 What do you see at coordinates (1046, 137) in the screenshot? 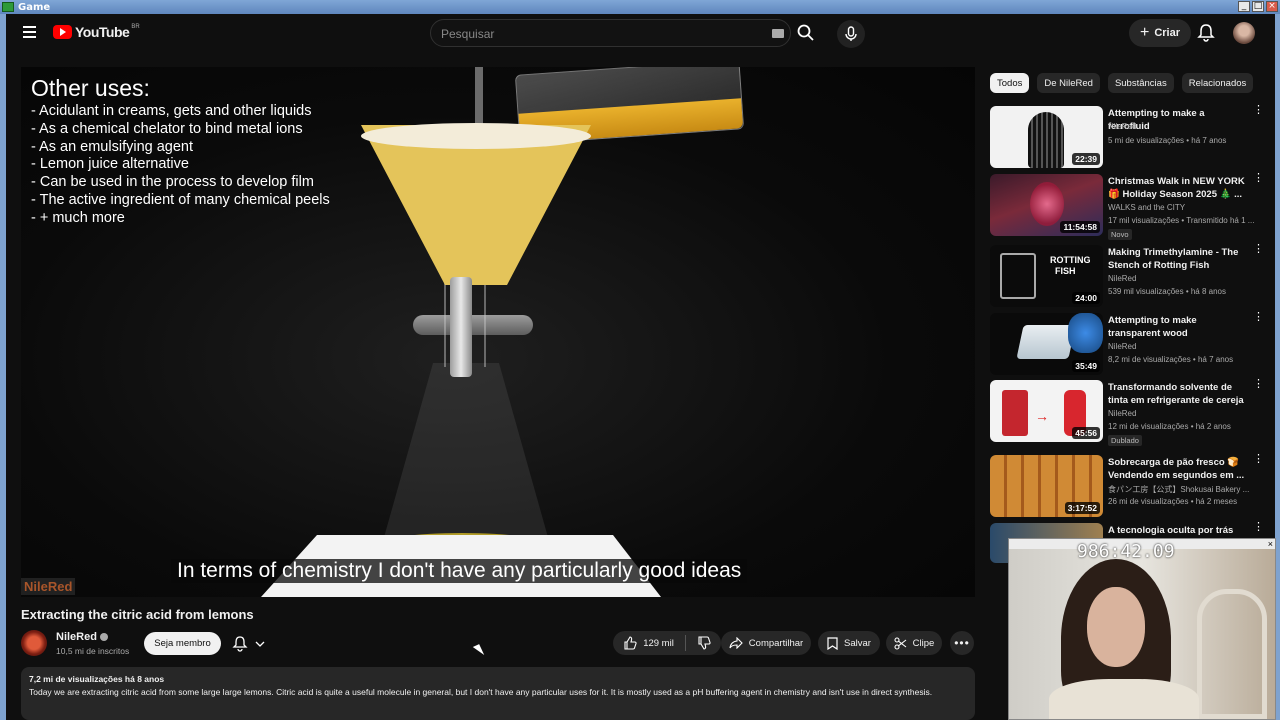
I see `video-thumbnail: 22:39` at bounding box center [1046, 137].